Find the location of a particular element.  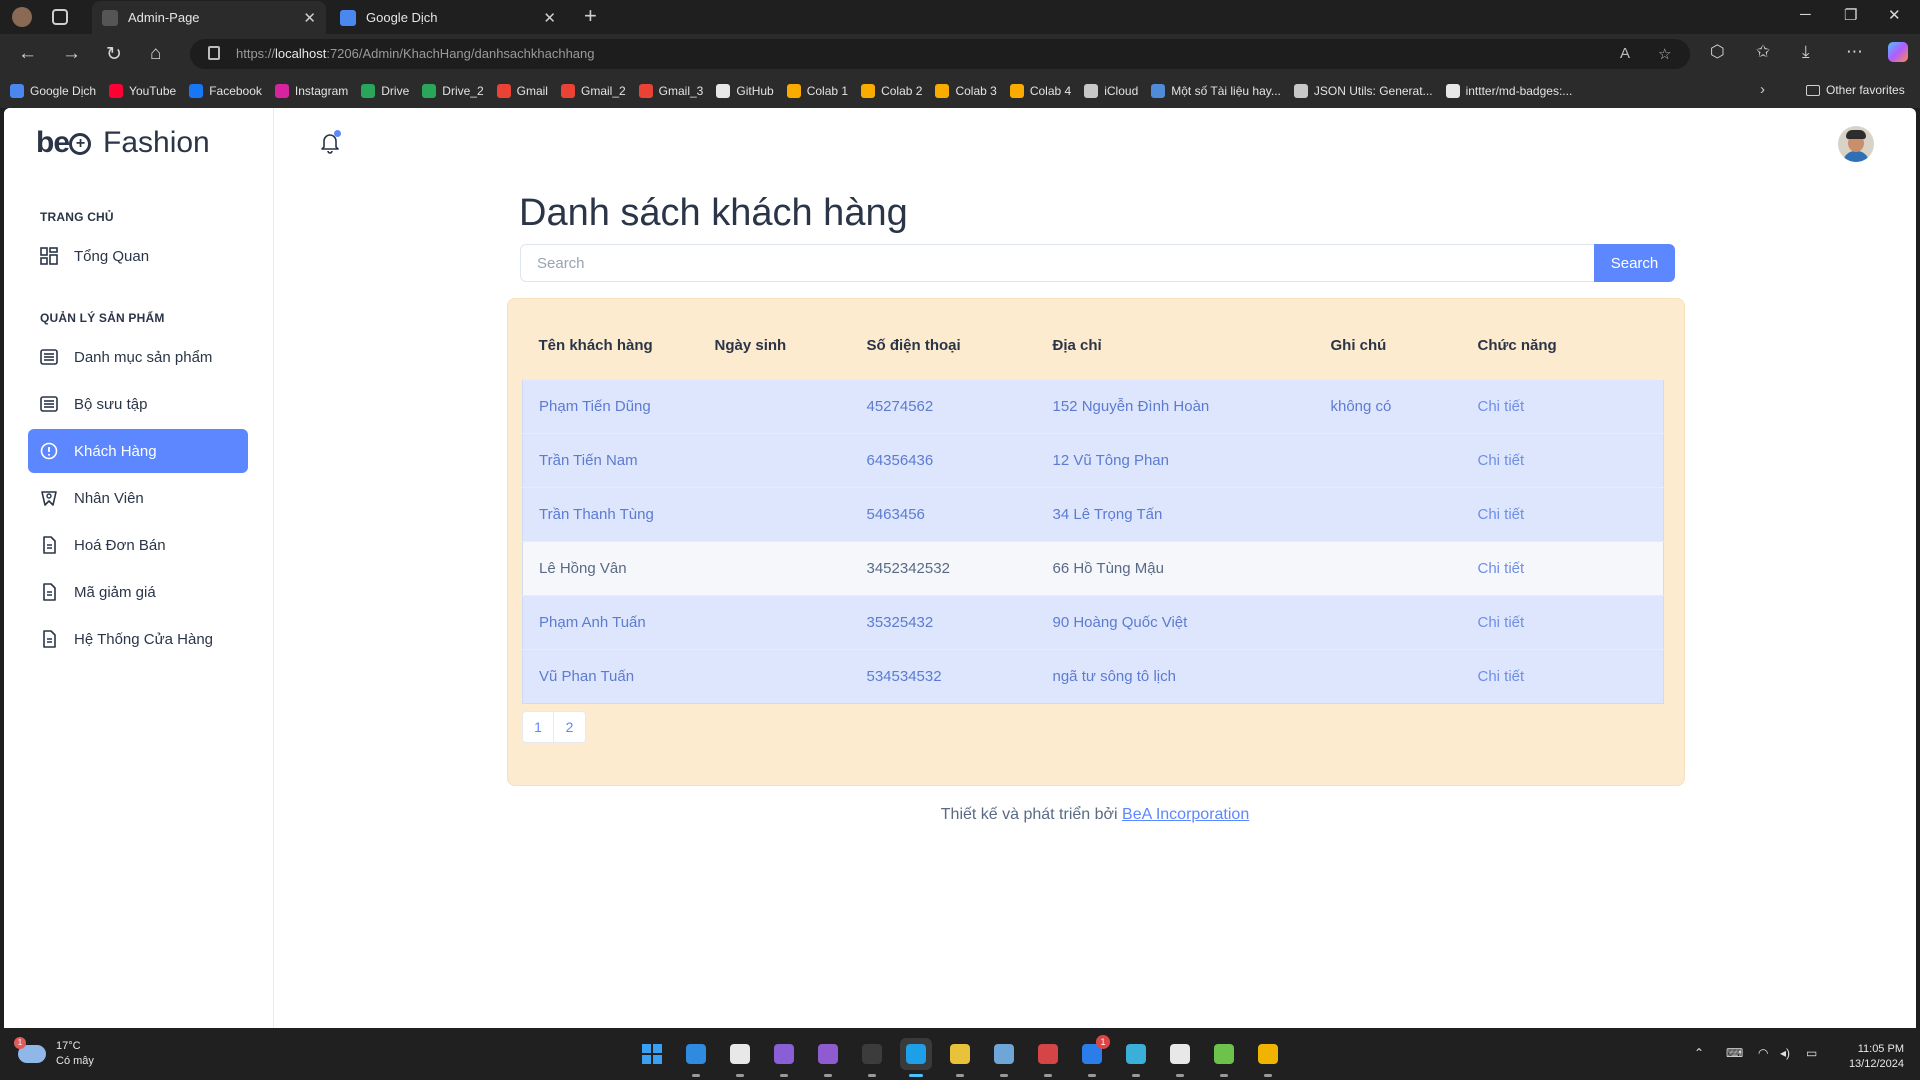

bookmark-item: GitHub is located at coordinates (745, 91).